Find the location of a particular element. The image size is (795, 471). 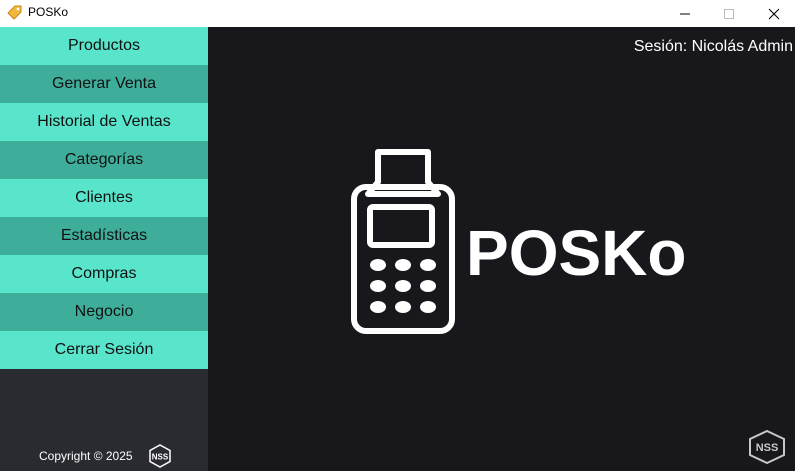

sidebar-footer: Copyright © 2025 NSS is located at coordinates (104, 456).